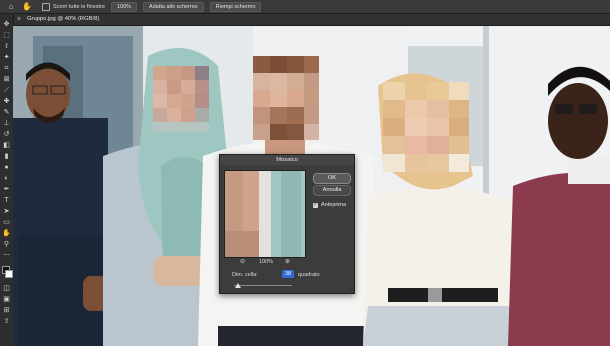 The height and width of the screenshot is (346, 610). What do you see at coordinates (266, 262) in the screenshot?
I see `zoom-value: 100%` at bounding box center [266, 262].